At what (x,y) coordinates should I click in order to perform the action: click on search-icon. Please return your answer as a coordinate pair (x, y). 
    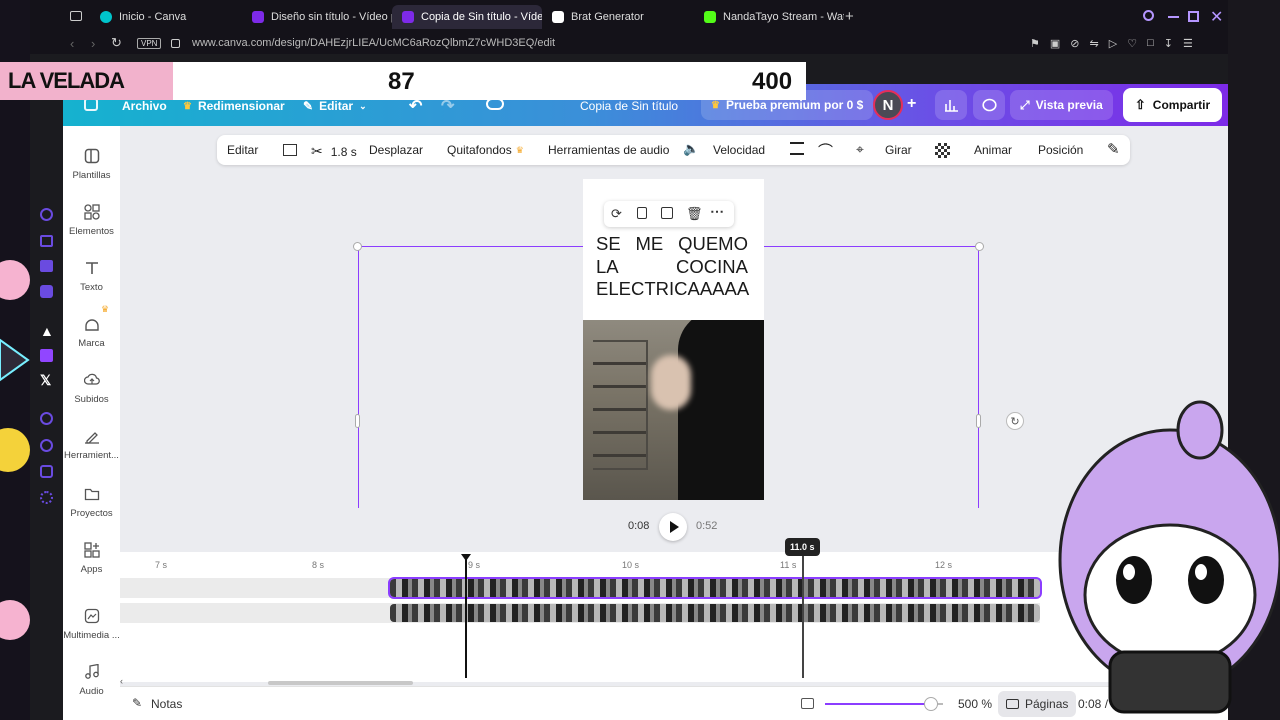
    Looking at the image, I should click on (1148, 15).